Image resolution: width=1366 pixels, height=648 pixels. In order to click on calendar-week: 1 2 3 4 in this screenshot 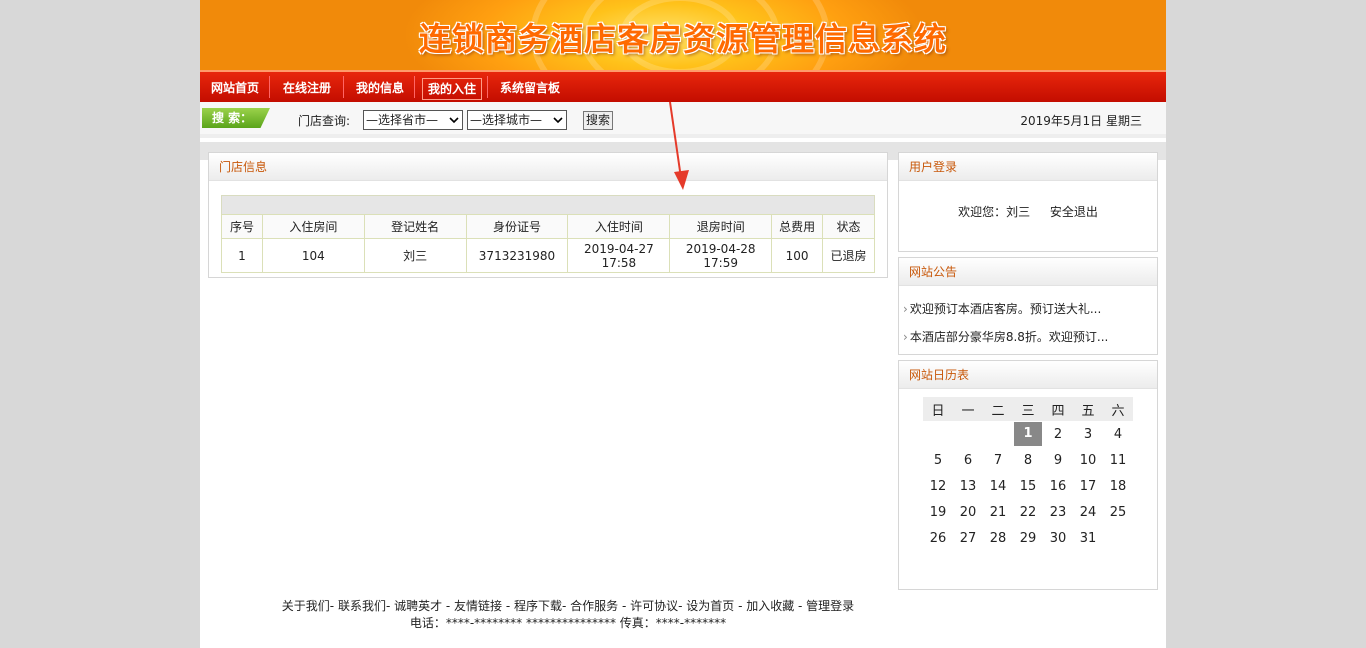, I will do `click(1028, 434)`.